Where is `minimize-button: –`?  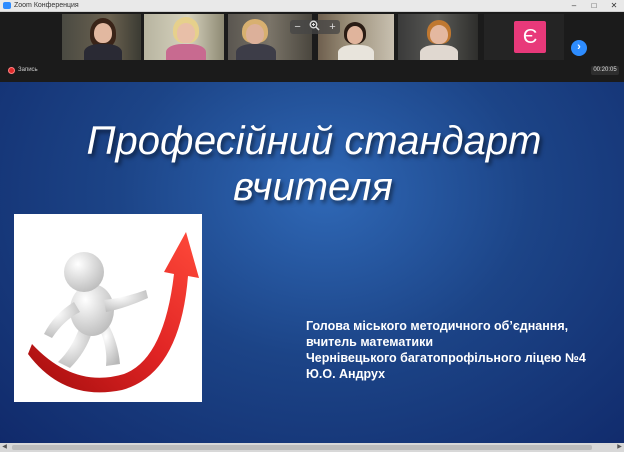
minimize-button: – is located at coordinates (574, 5).